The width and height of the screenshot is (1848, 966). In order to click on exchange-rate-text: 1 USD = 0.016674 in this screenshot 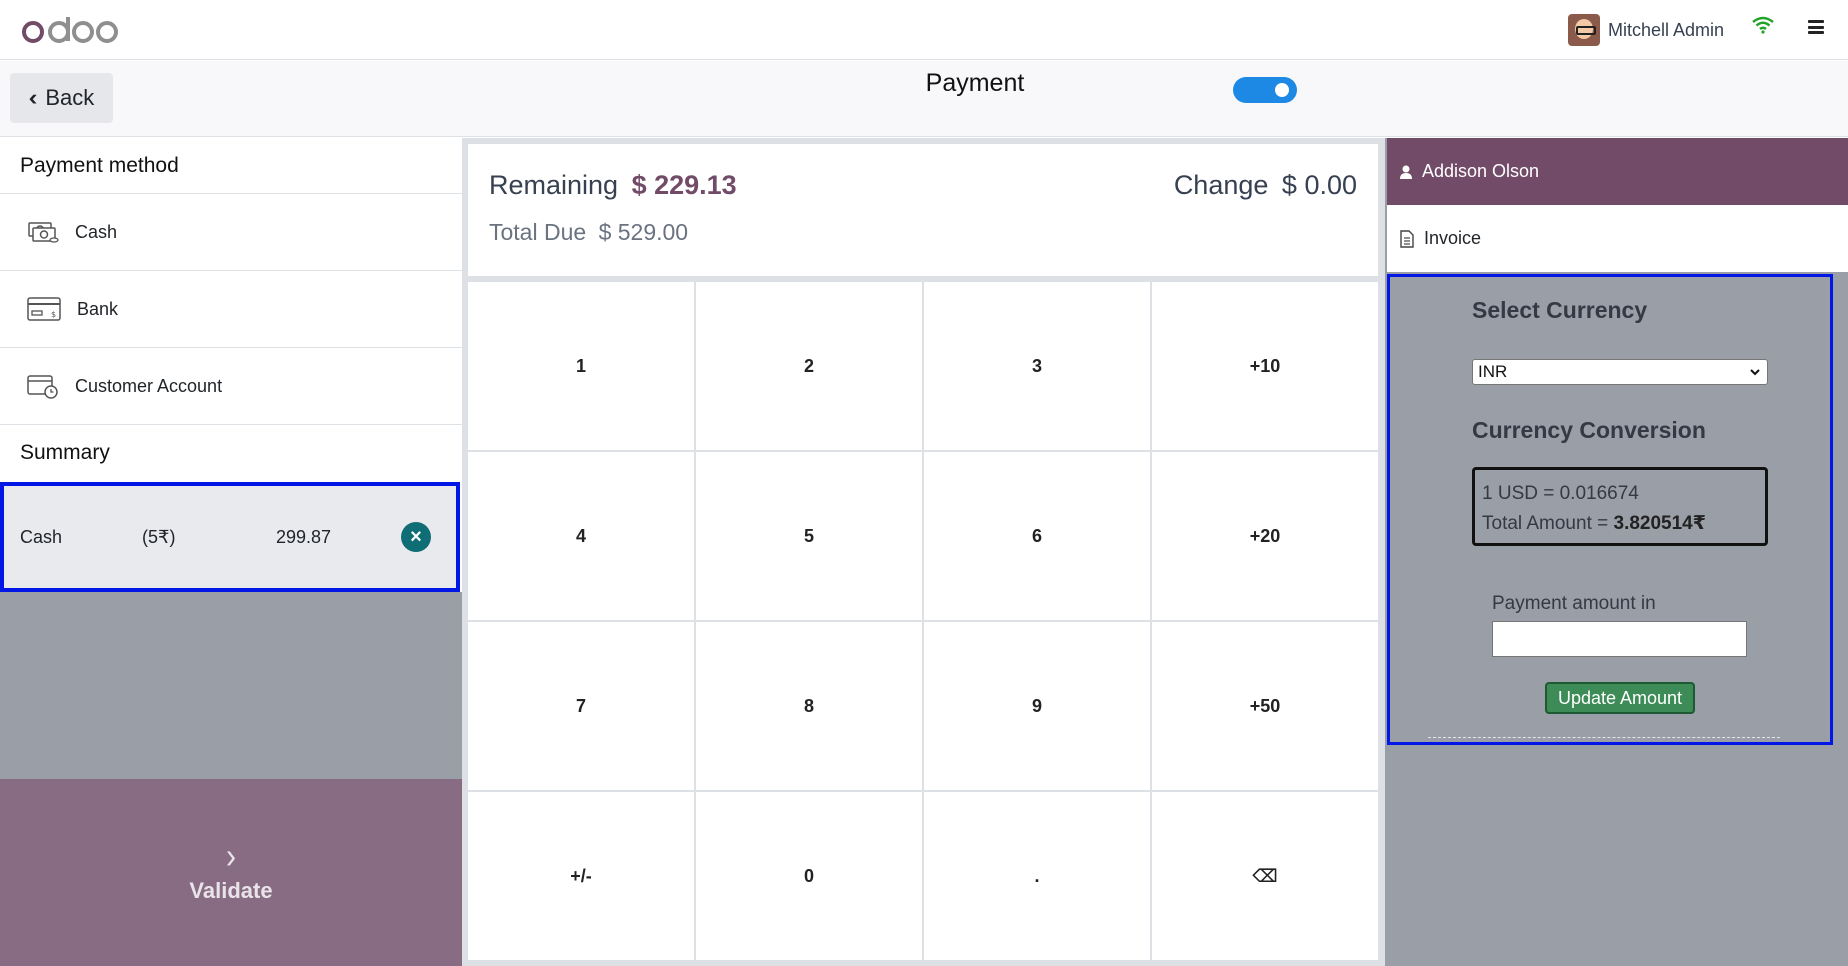, I will do `click(1560, 493)`.